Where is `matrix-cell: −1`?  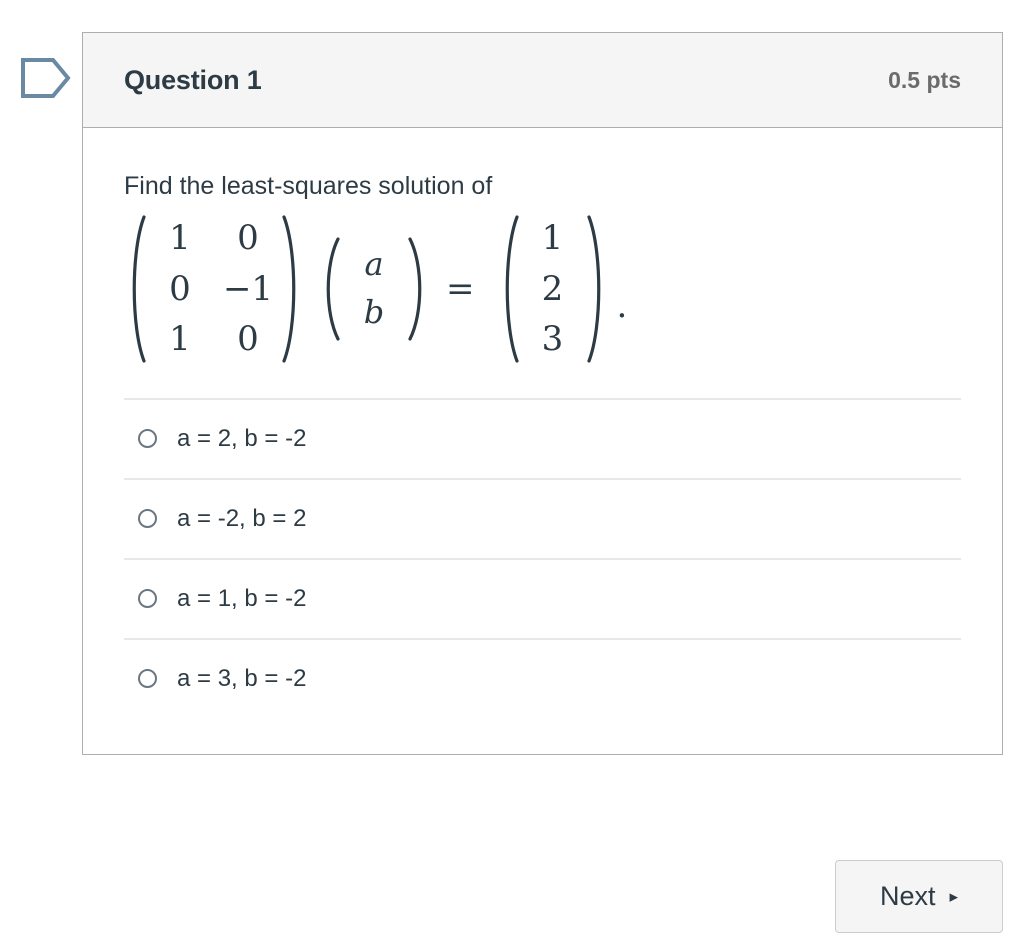
matrix-cell: −1 is located at coordinates (248, 288).